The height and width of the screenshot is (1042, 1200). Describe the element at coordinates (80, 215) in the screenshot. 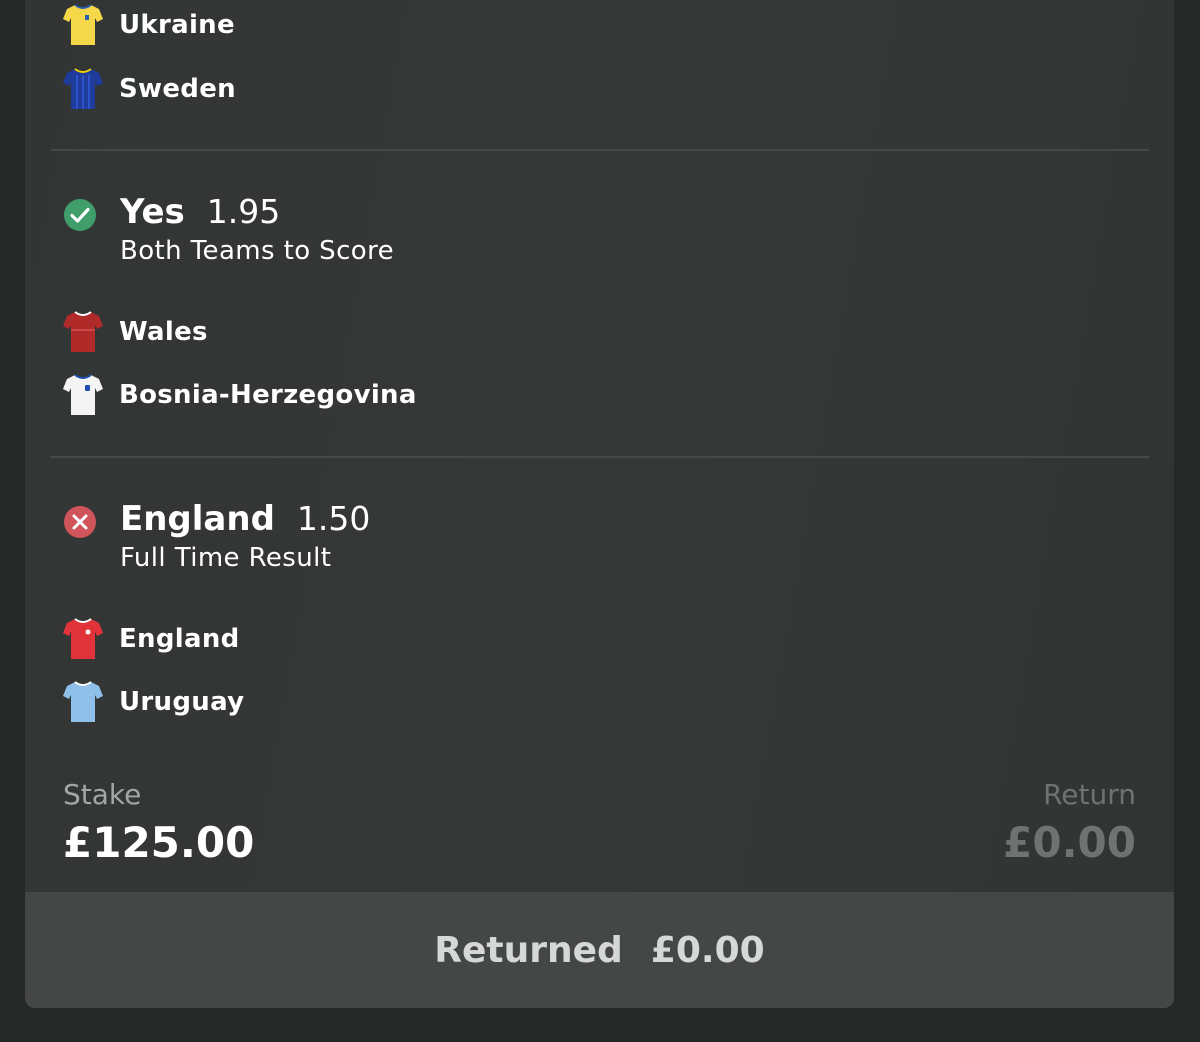

I see `checkmark-icon` at that location.